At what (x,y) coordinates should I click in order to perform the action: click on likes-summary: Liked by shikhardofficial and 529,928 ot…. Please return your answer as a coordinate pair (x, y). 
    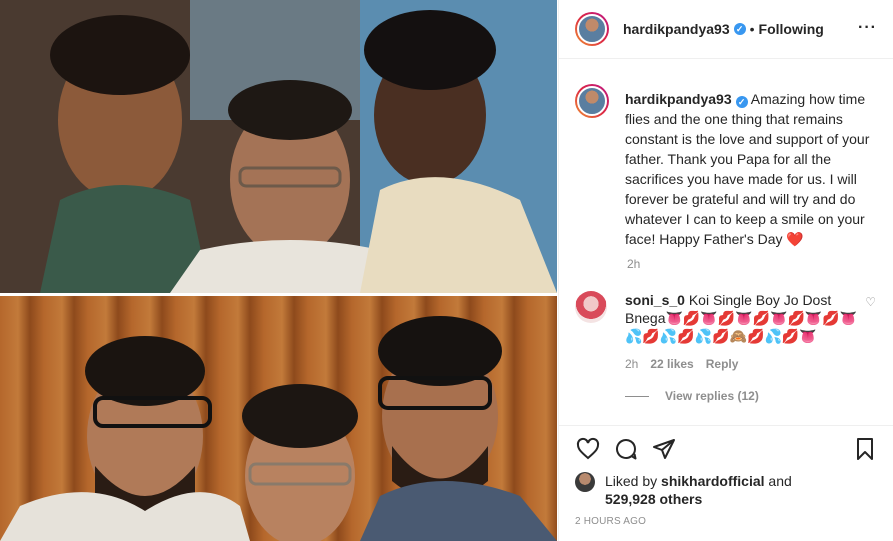
    Looking at the image, I should click on (683, 490).